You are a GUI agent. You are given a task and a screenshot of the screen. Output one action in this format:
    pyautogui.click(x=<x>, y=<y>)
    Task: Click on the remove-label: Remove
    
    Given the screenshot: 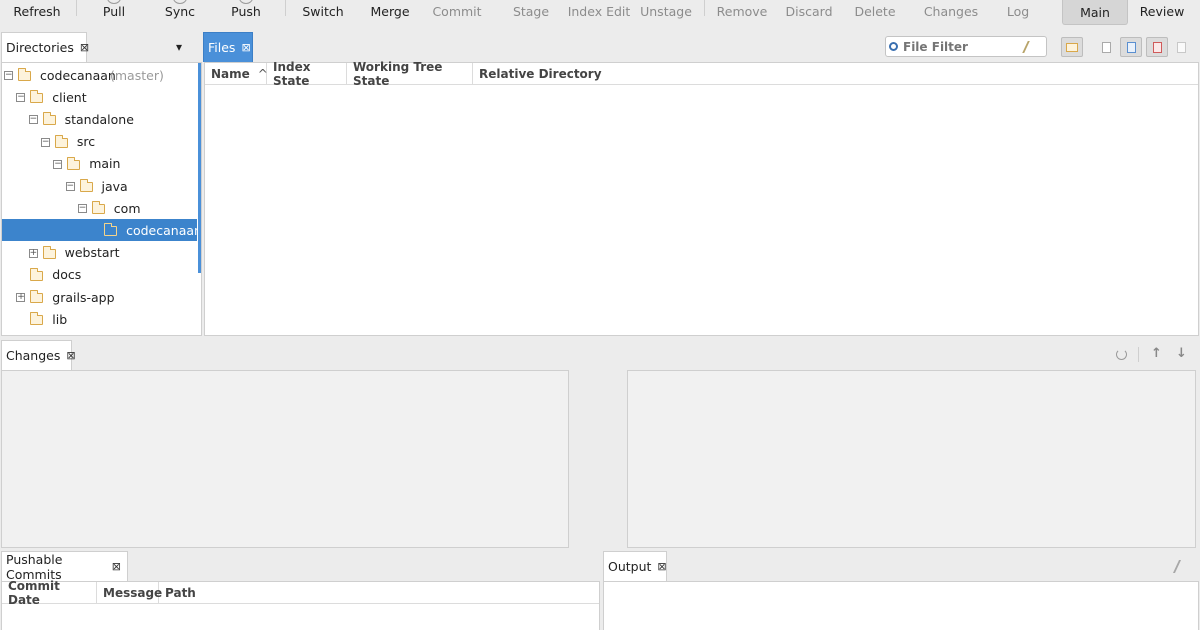 What is the action you would take?
    pyautogui.click(x=742, y=11)
    